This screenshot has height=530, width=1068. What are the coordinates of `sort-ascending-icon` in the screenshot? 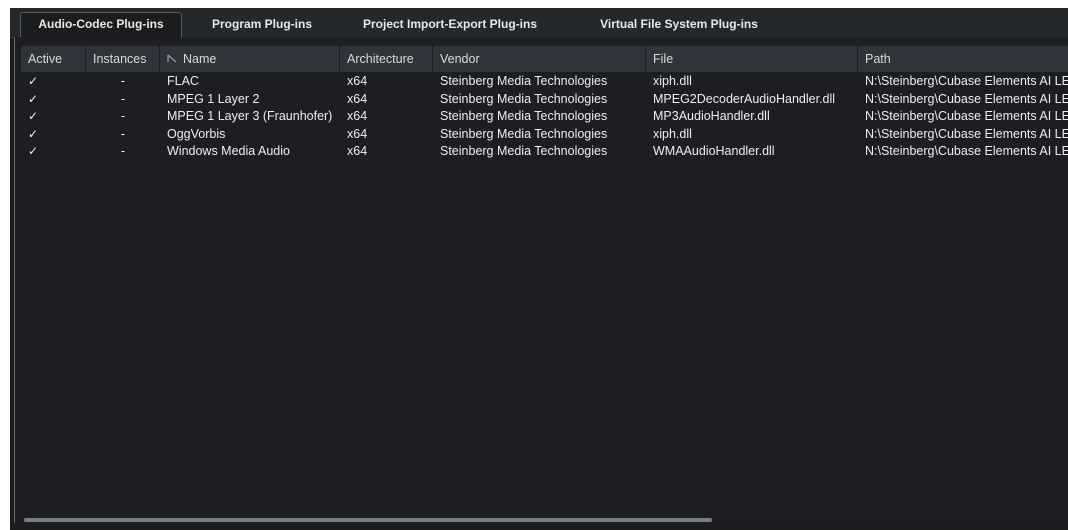 It's located at (172, 59).